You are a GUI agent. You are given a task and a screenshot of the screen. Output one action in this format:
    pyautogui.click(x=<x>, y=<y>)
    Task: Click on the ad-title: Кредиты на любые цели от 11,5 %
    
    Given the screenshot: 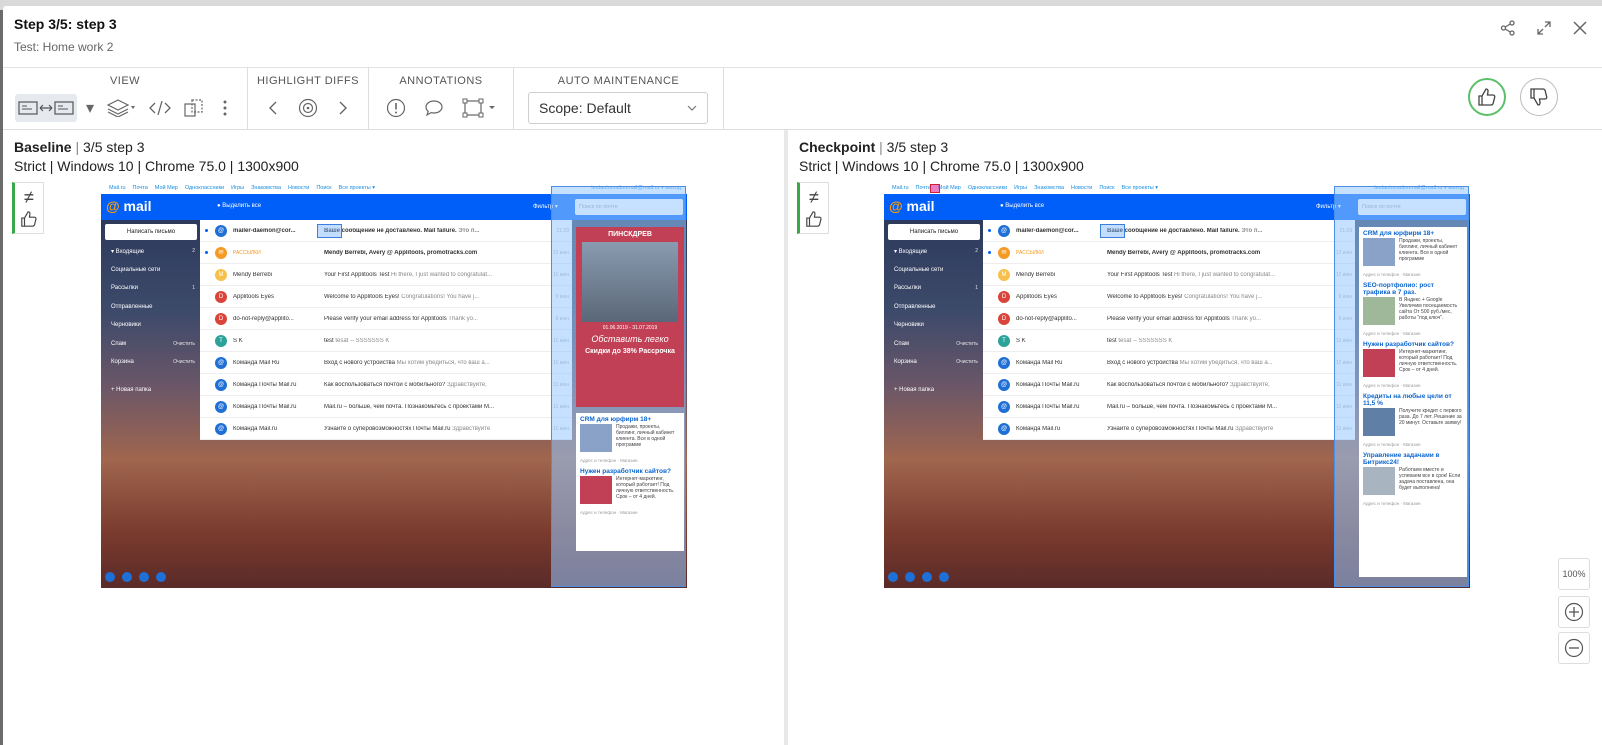 What is the action you would take?
    pyautogui.click(x=1407, y=400)
    